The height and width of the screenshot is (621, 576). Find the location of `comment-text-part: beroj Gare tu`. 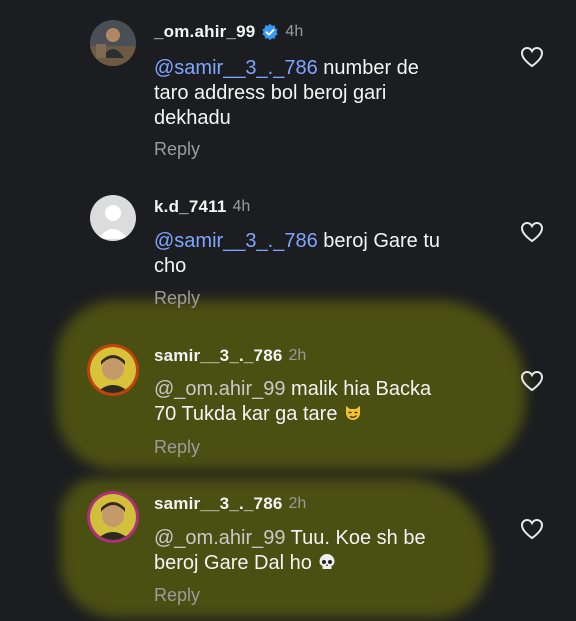

comment-text-part: beroj Gare tu is located at coordinates (379, 241).